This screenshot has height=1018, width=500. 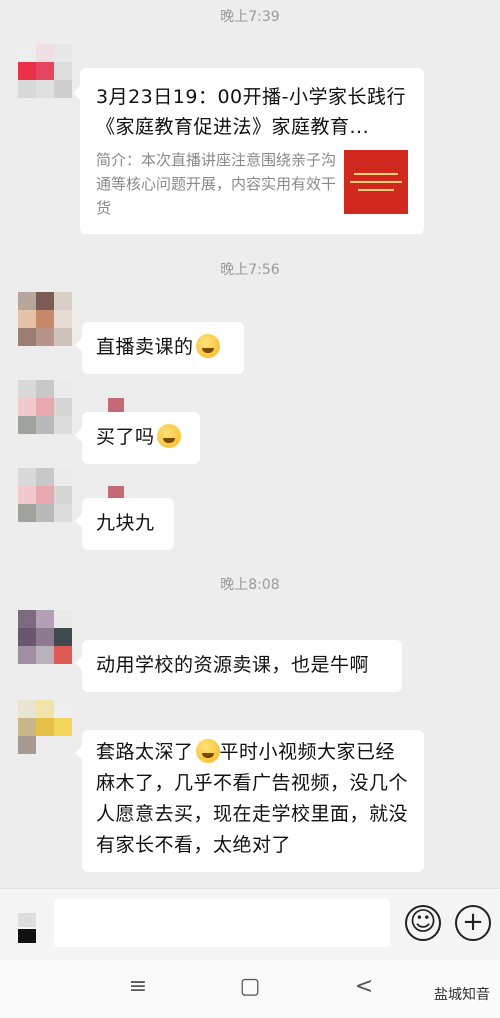 I want to click on smirking-emoji-icon, so click(x=207, y=751).